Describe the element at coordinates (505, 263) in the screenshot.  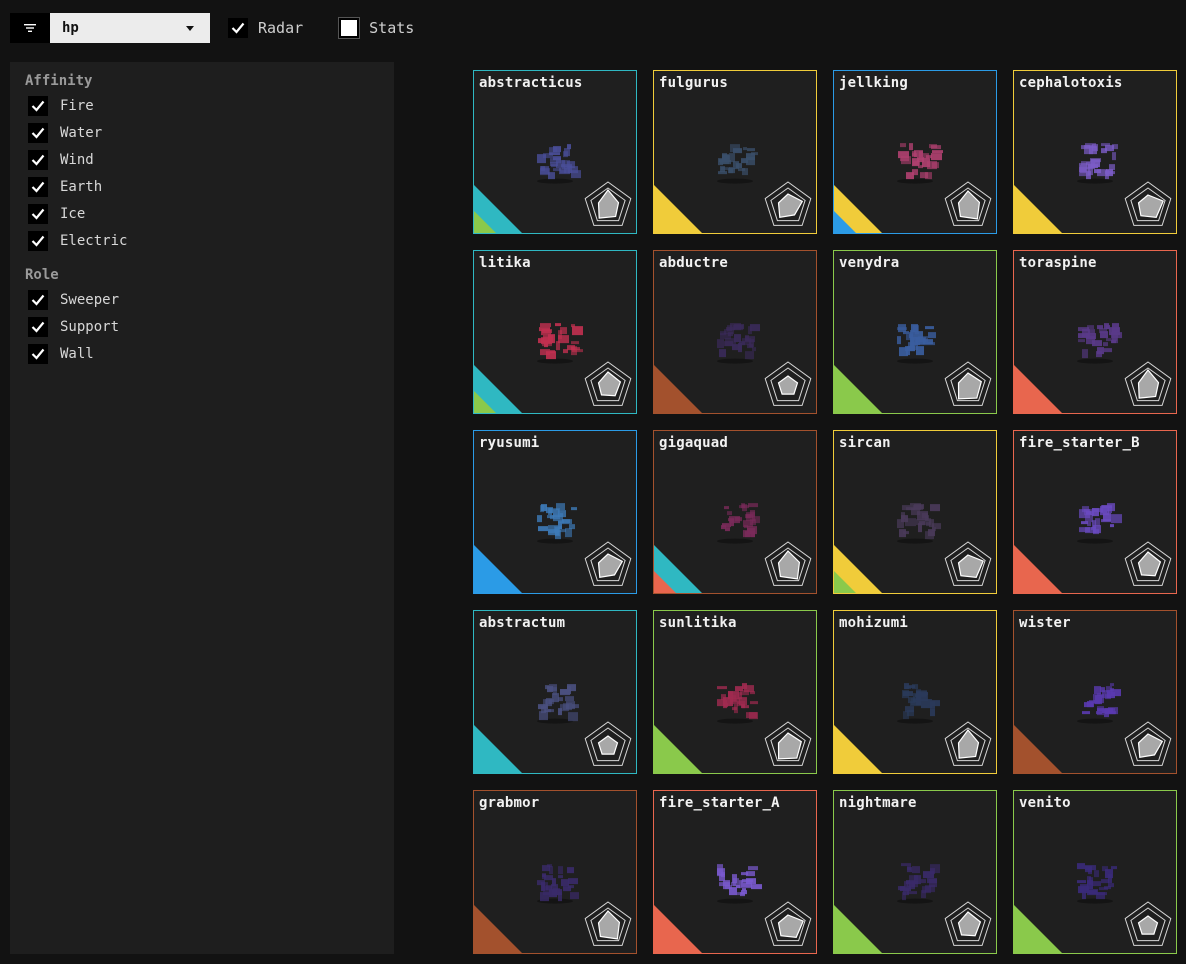
I see `monster-name: litika` at that location.